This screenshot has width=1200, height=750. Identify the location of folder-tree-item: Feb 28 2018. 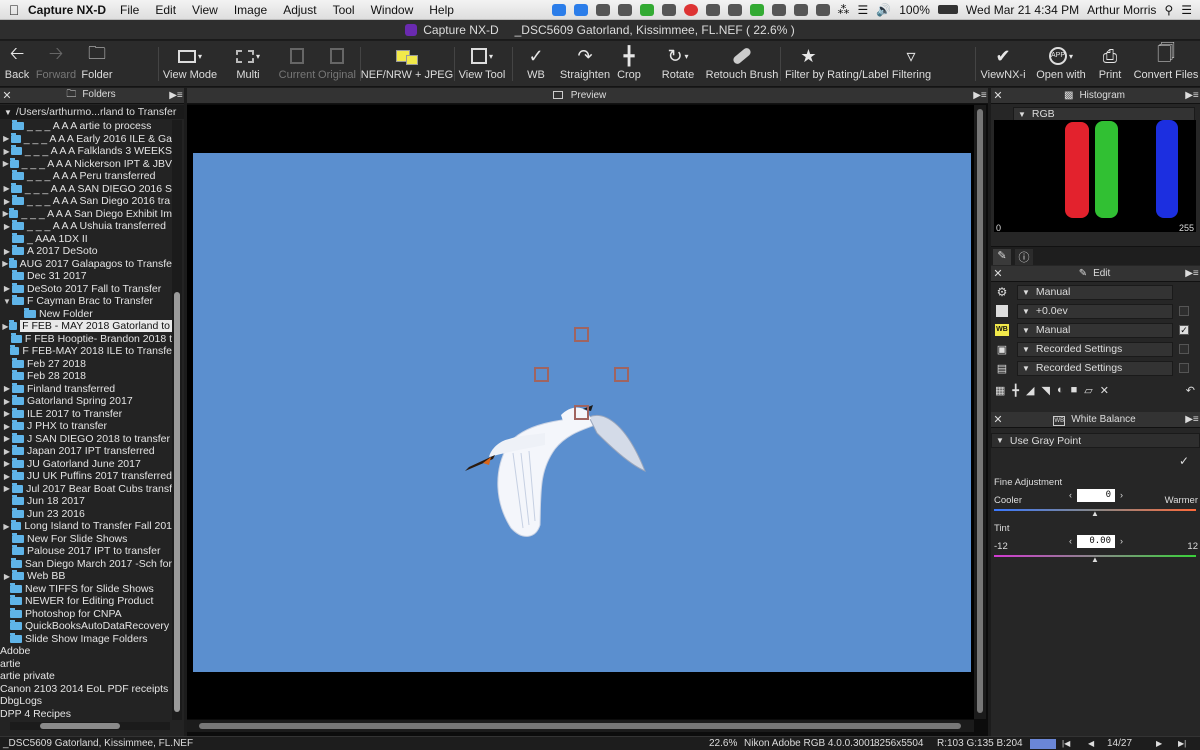
(86, 376).